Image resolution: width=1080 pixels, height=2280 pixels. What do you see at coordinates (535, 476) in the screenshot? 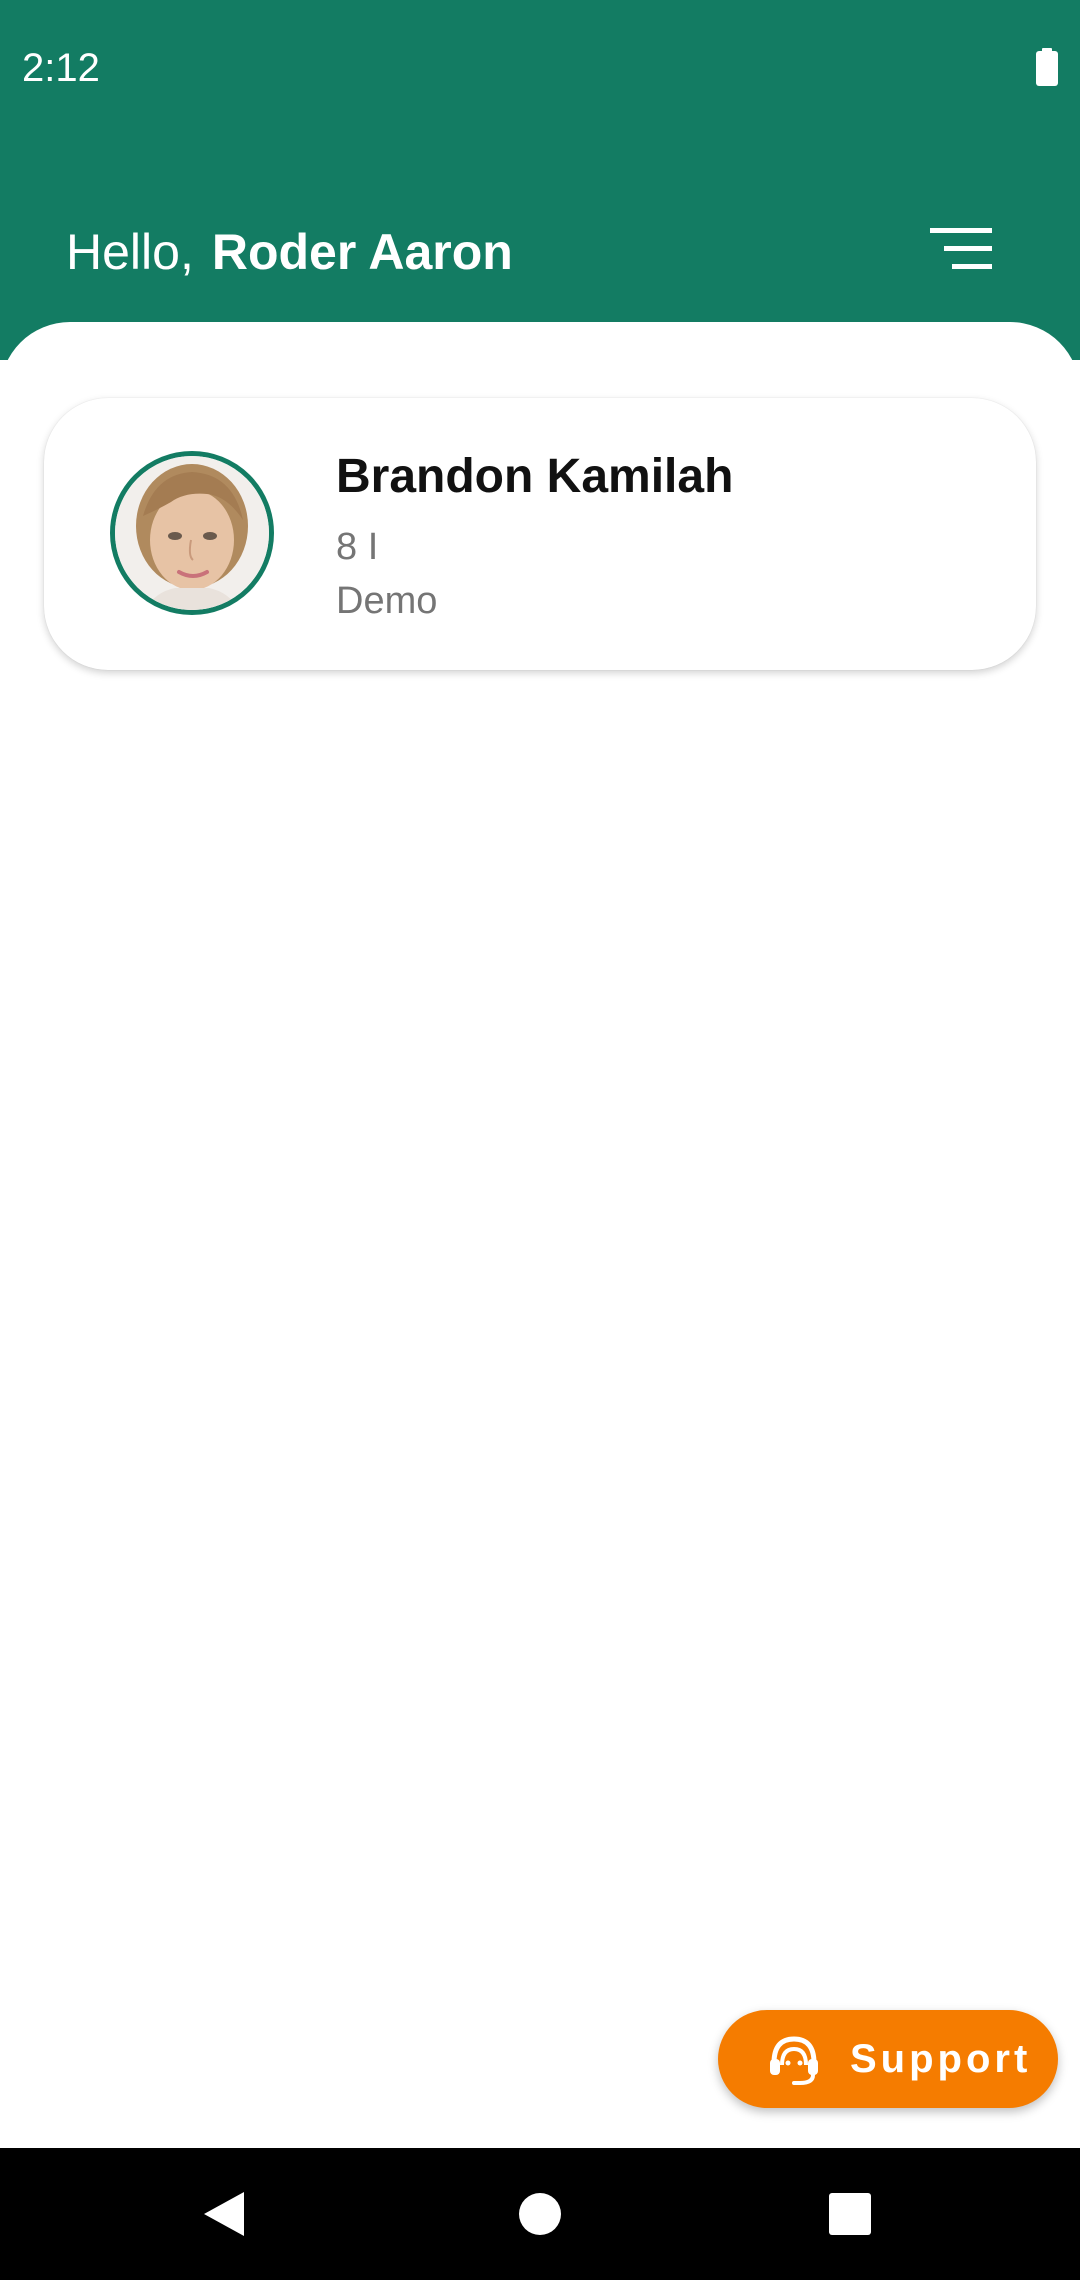
I see `student-name: Brandon Kamilah` at bounding box center [535, 476].